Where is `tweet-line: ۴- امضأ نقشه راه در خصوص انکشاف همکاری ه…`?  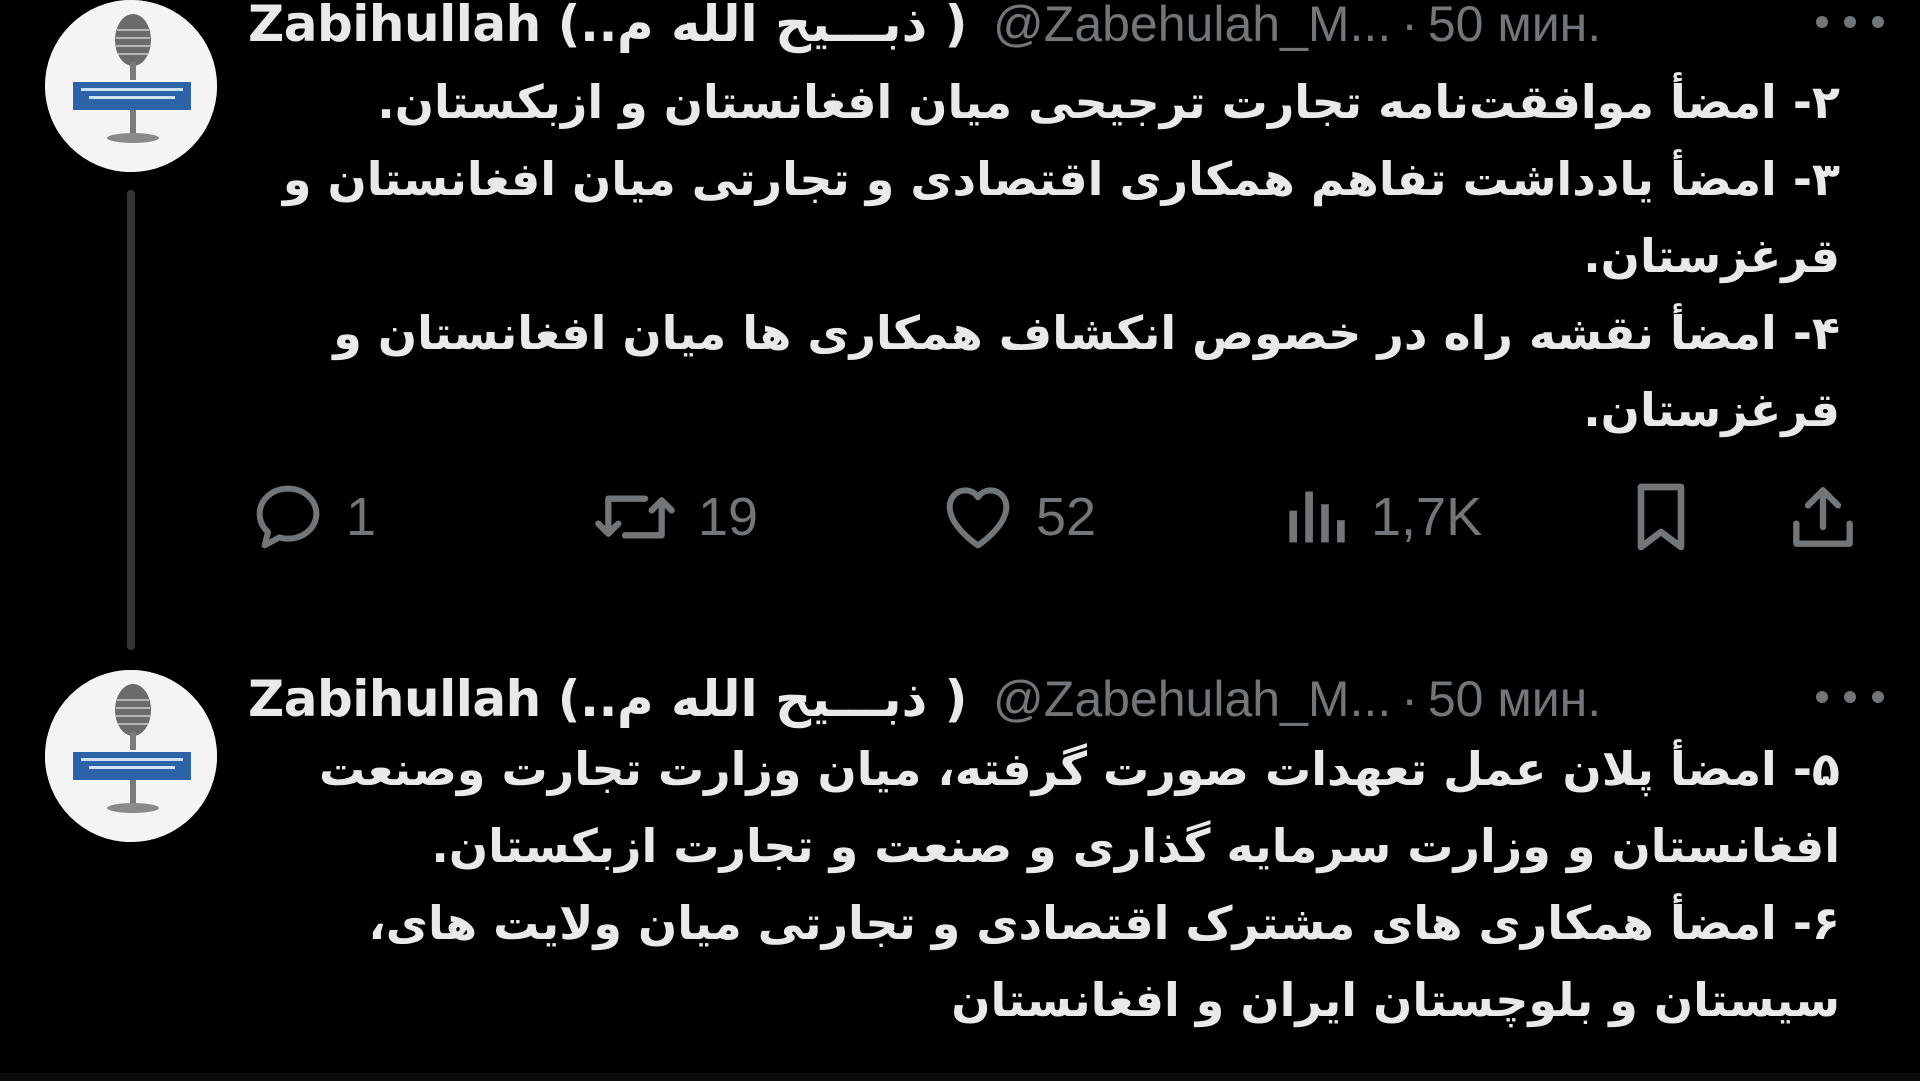
tweet-line: ۴- امضأ نقشه راه در خصوص انکشاف همکاری ه… is located at coordinates (1086, 371).